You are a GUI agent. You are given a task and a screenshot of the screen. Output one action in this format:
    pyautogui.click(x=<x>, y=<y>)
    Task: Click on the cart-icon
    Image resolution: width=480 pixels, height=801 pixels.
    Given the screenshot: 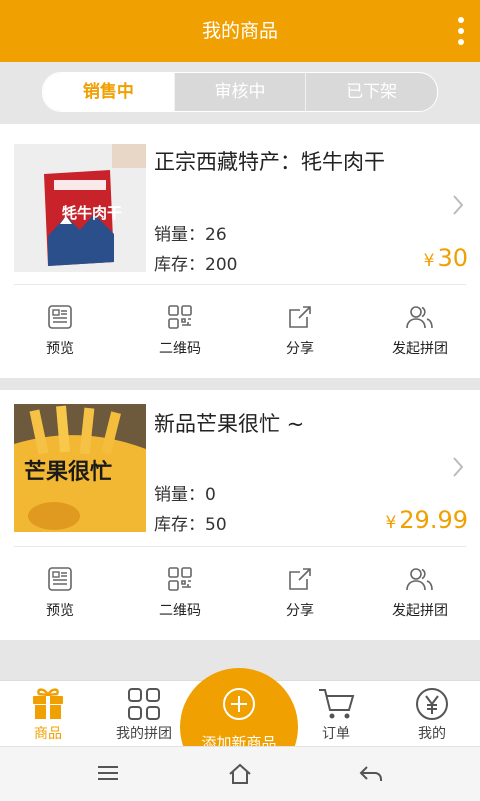 What is the action you would take?
    pyautogui.click(x=337, y=704)
    